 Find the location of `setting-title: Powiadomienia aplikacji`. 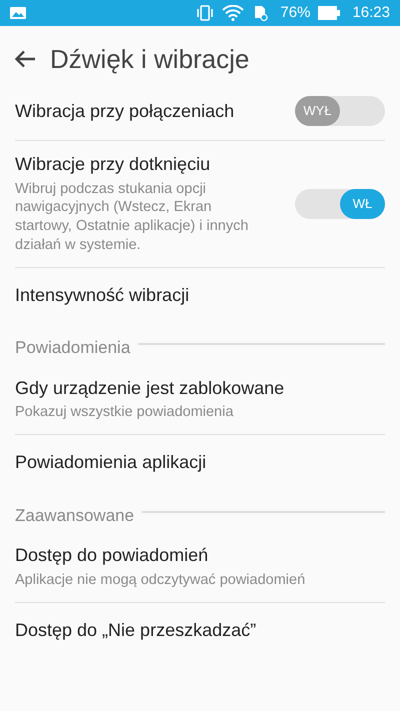

setting-title: Powiadomienia aplikacji is located at coordinates (200, 462).